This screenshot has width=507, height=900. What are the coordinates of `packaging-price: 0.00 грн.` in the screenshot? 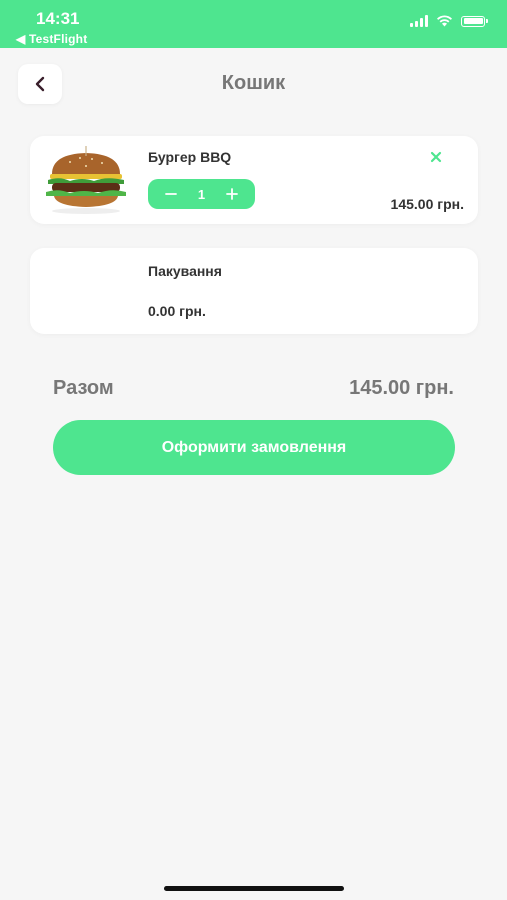 It's located at (177, 311).